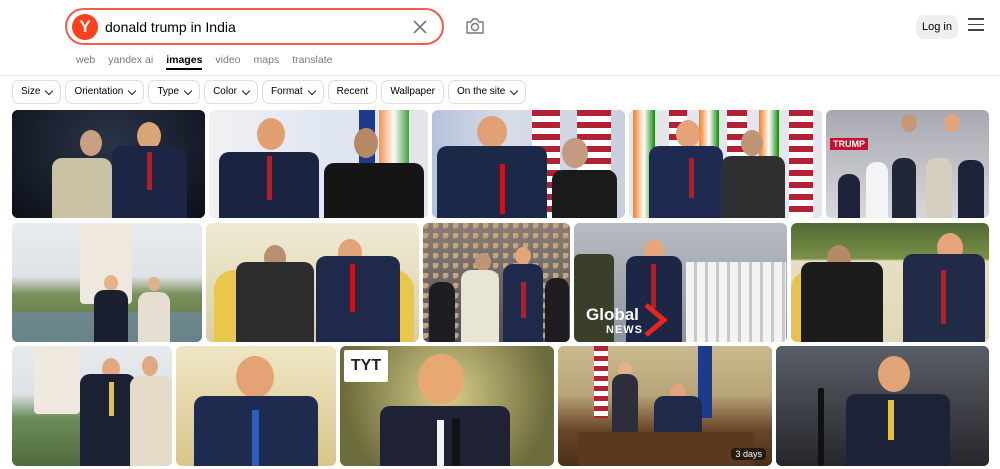 The height and width of the screenshot is (469, 1000). Describe the element at coordinates (227, 62) in the screenshot. I see `tab-video: video` at that location.